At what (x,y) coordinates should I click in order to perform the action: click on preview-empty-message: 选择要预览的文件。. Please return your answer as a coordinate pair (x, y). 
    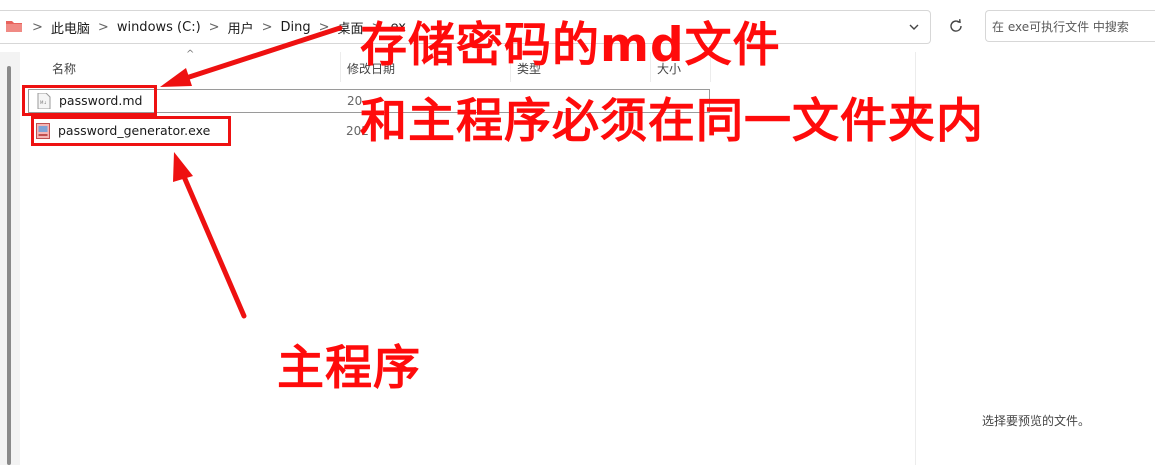
    Looking at the image, I should click on (1035, 421).